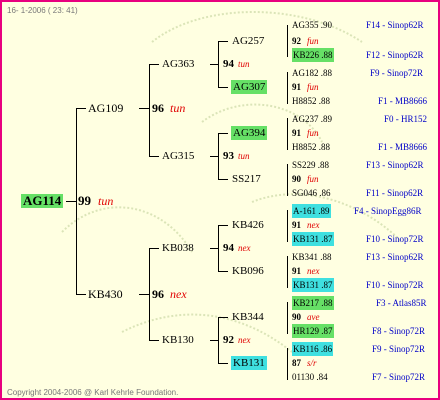 Image resolution: width=440 pixels, height=400 pixels. Describe the element at coordinates (395, 55) in the screenshot. I see `gen4-ref: F12 - Sinop62R` at that location.